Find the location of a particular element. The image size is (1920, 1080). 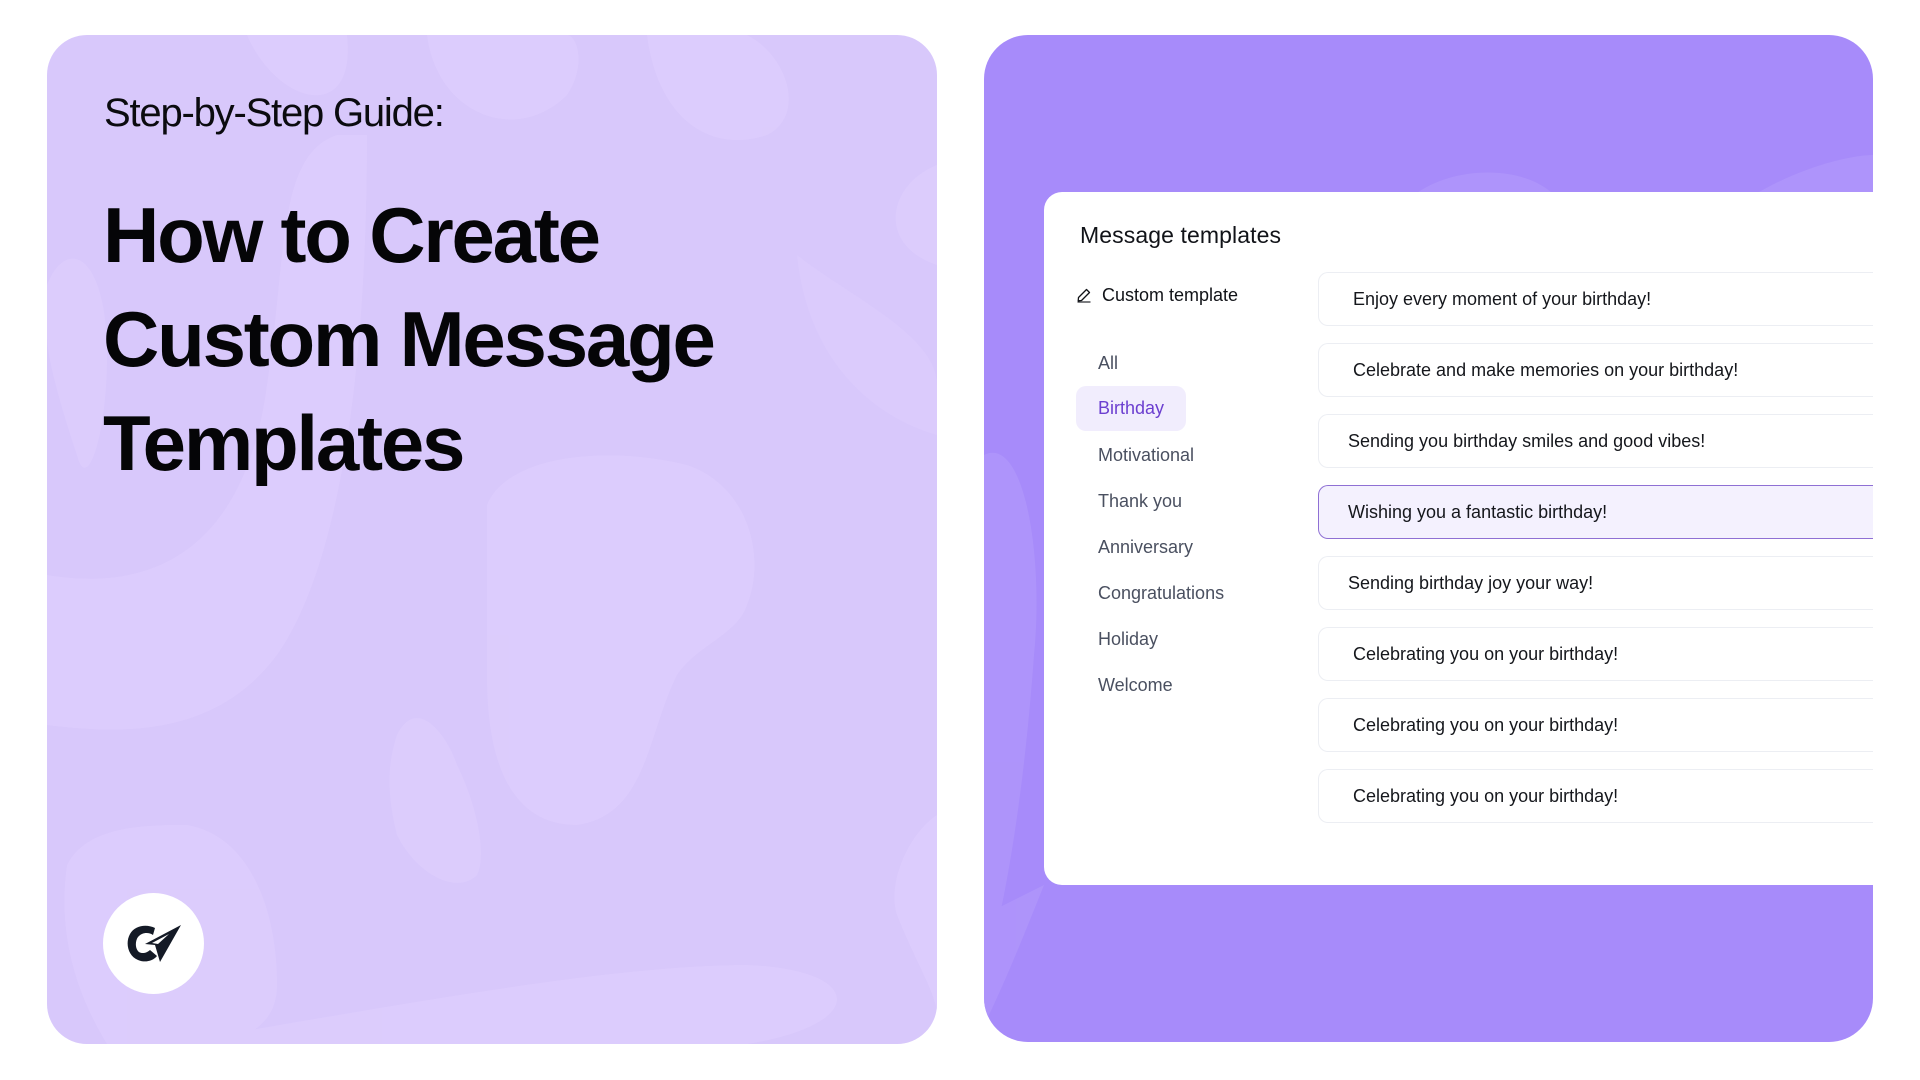

custom-template-button: Custom template is located at coordinates (1157, 295).